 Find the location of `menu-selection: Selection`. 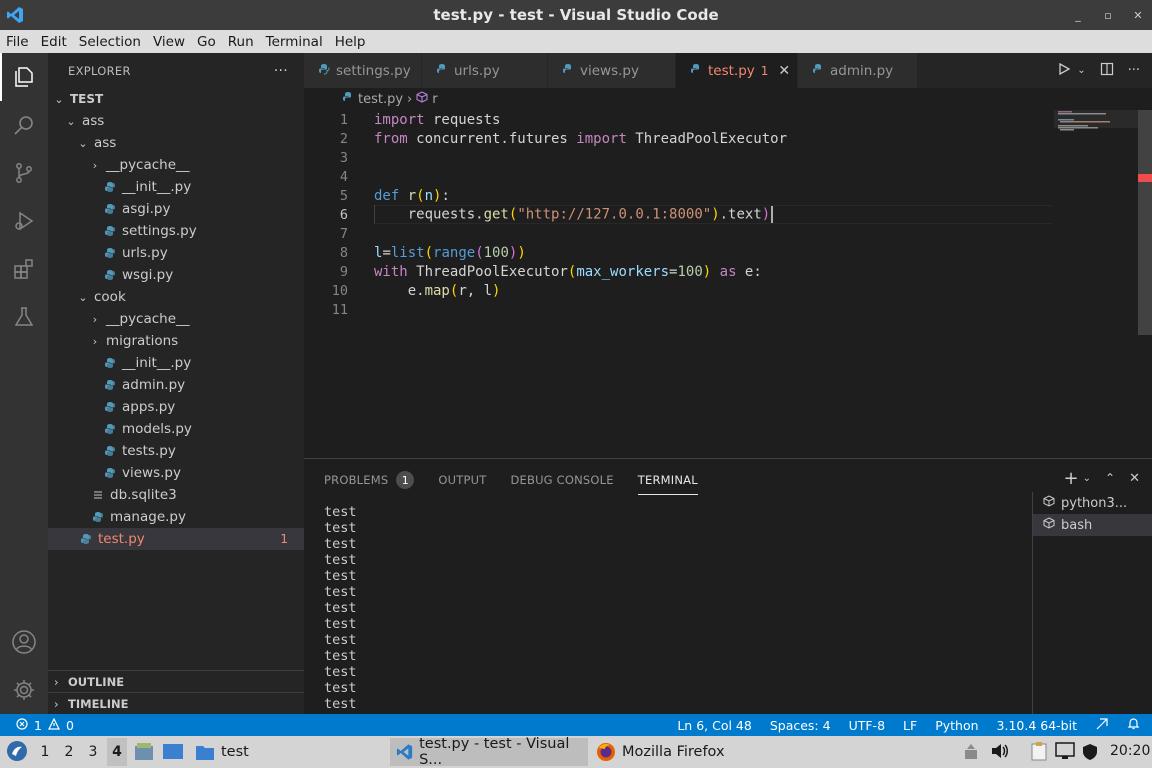

menu-selection: Selection is located at coordinates (110, 42).